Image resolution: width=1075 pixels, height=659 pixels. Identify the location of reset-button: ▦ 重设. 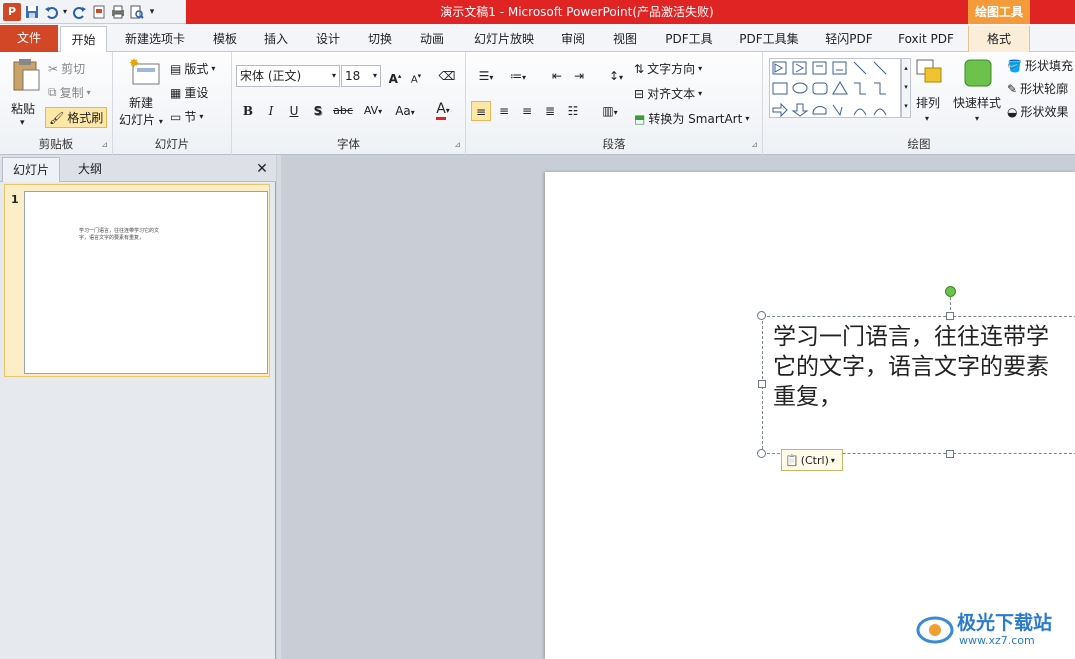
(189, 92).